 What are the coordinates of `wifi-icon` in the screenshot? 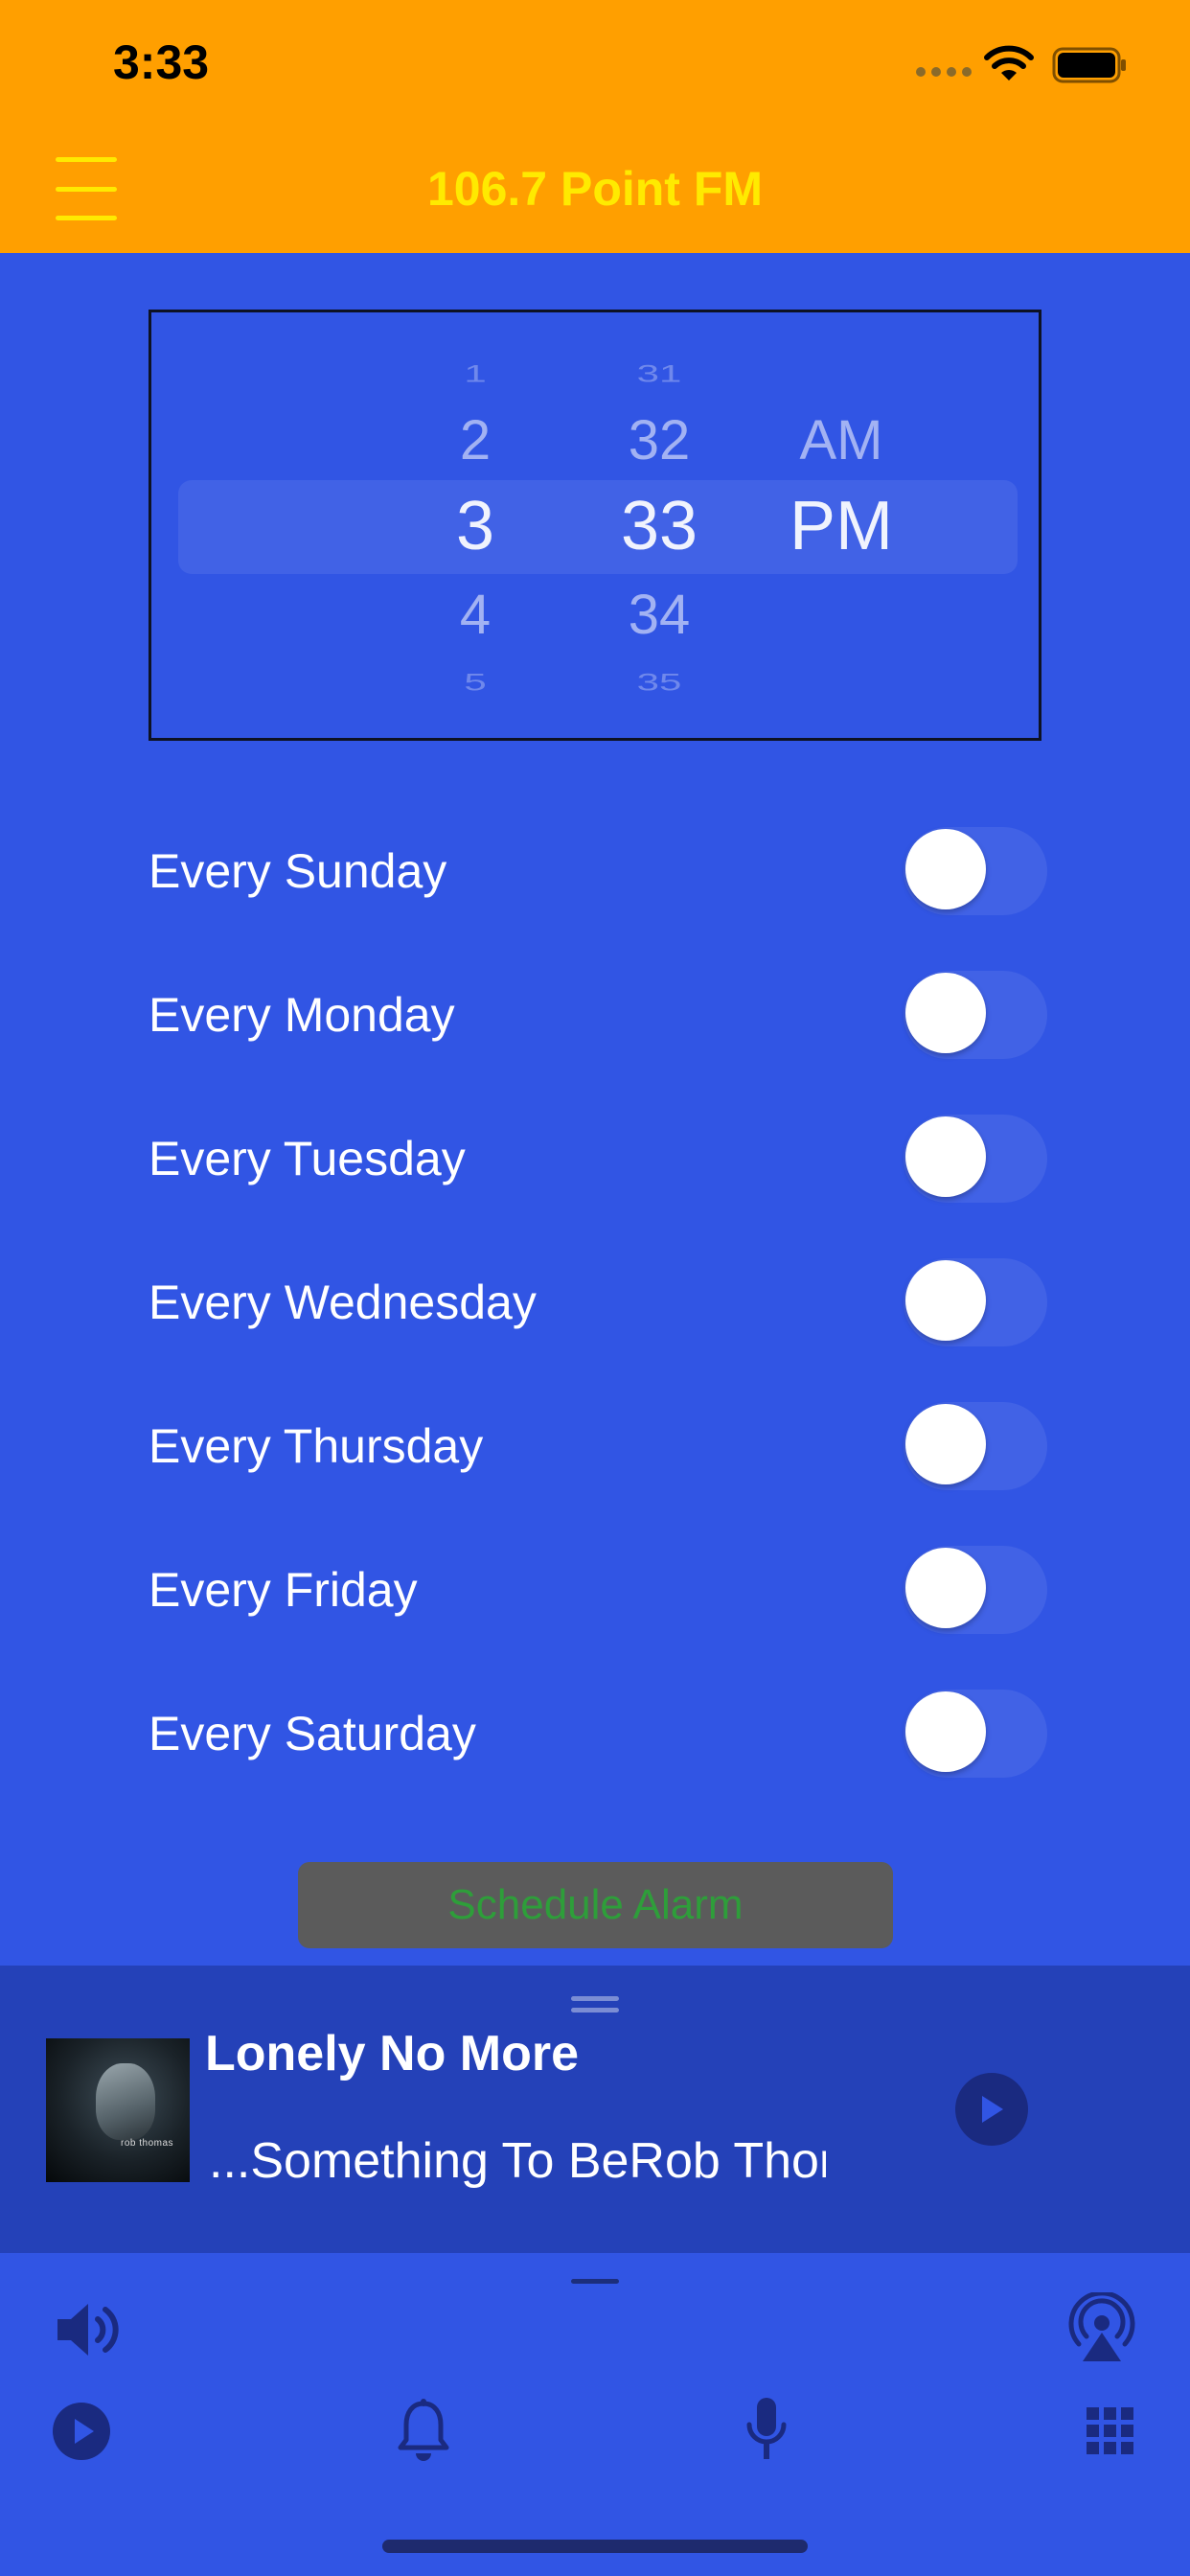 It's located at (1009, 63).